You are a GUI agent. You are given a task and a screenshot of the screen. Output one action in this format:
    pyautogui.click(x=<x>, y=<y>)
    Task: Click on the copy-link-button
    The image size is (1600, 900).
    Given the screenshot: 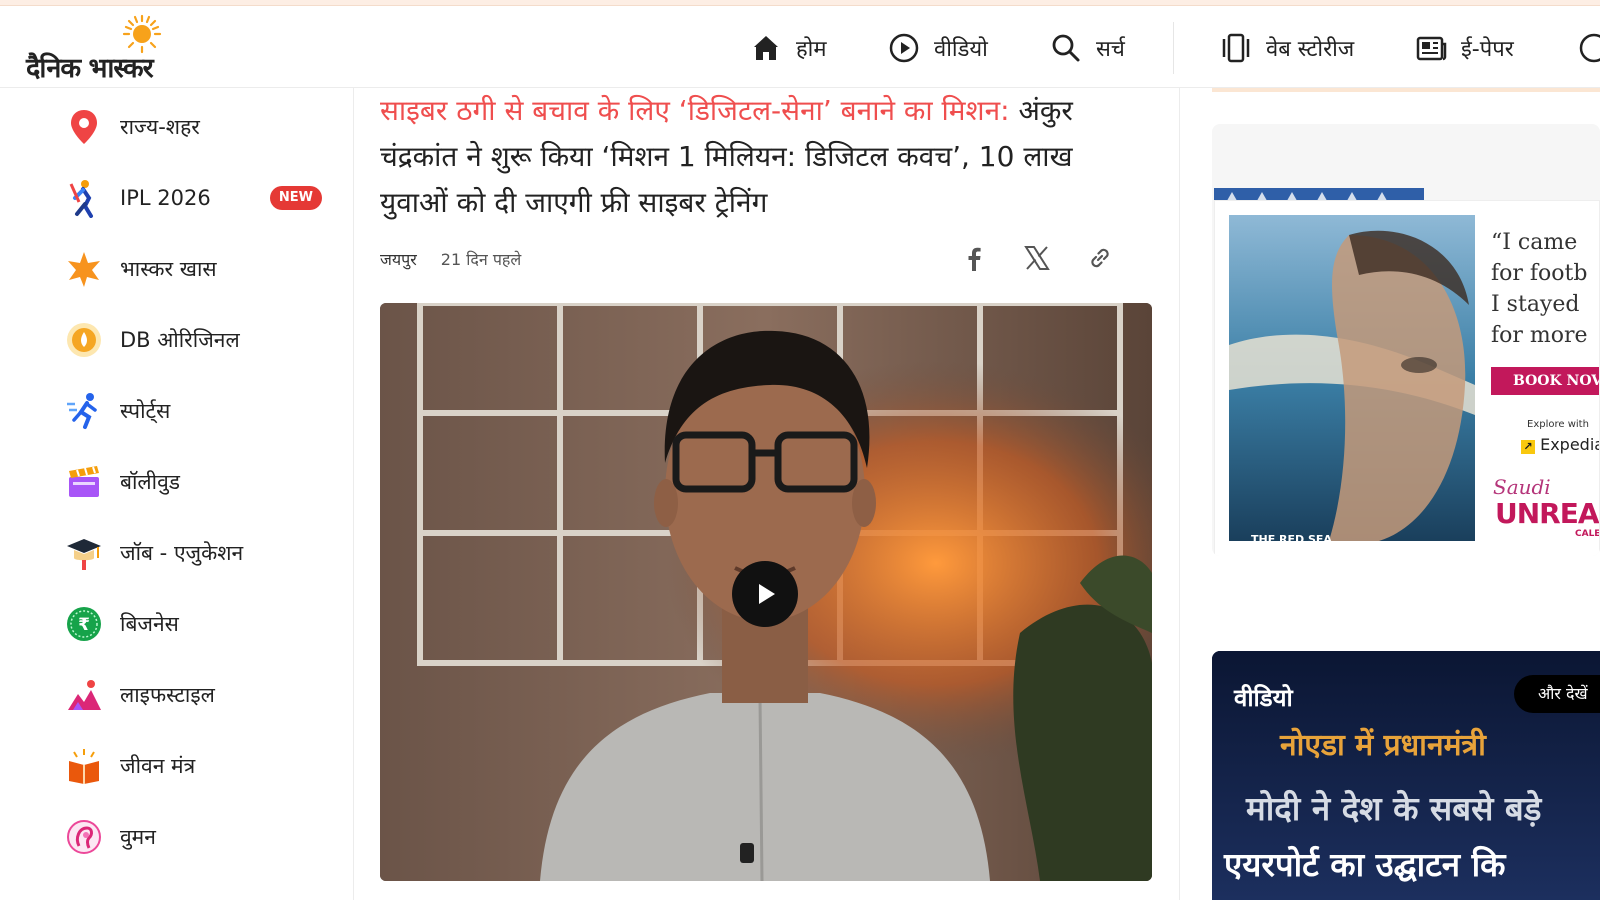 What is the action you would take?
    pyautogui.click(x=1100, y=258)
    